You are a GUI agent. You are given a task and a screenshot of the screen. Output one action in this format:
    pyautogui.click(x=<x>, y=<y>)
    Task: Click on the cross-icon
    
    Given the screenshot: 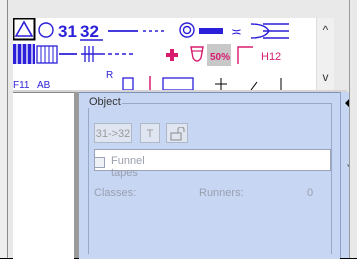 What is the action you would take?
    pyautogui.click(x=172, y=55)
    